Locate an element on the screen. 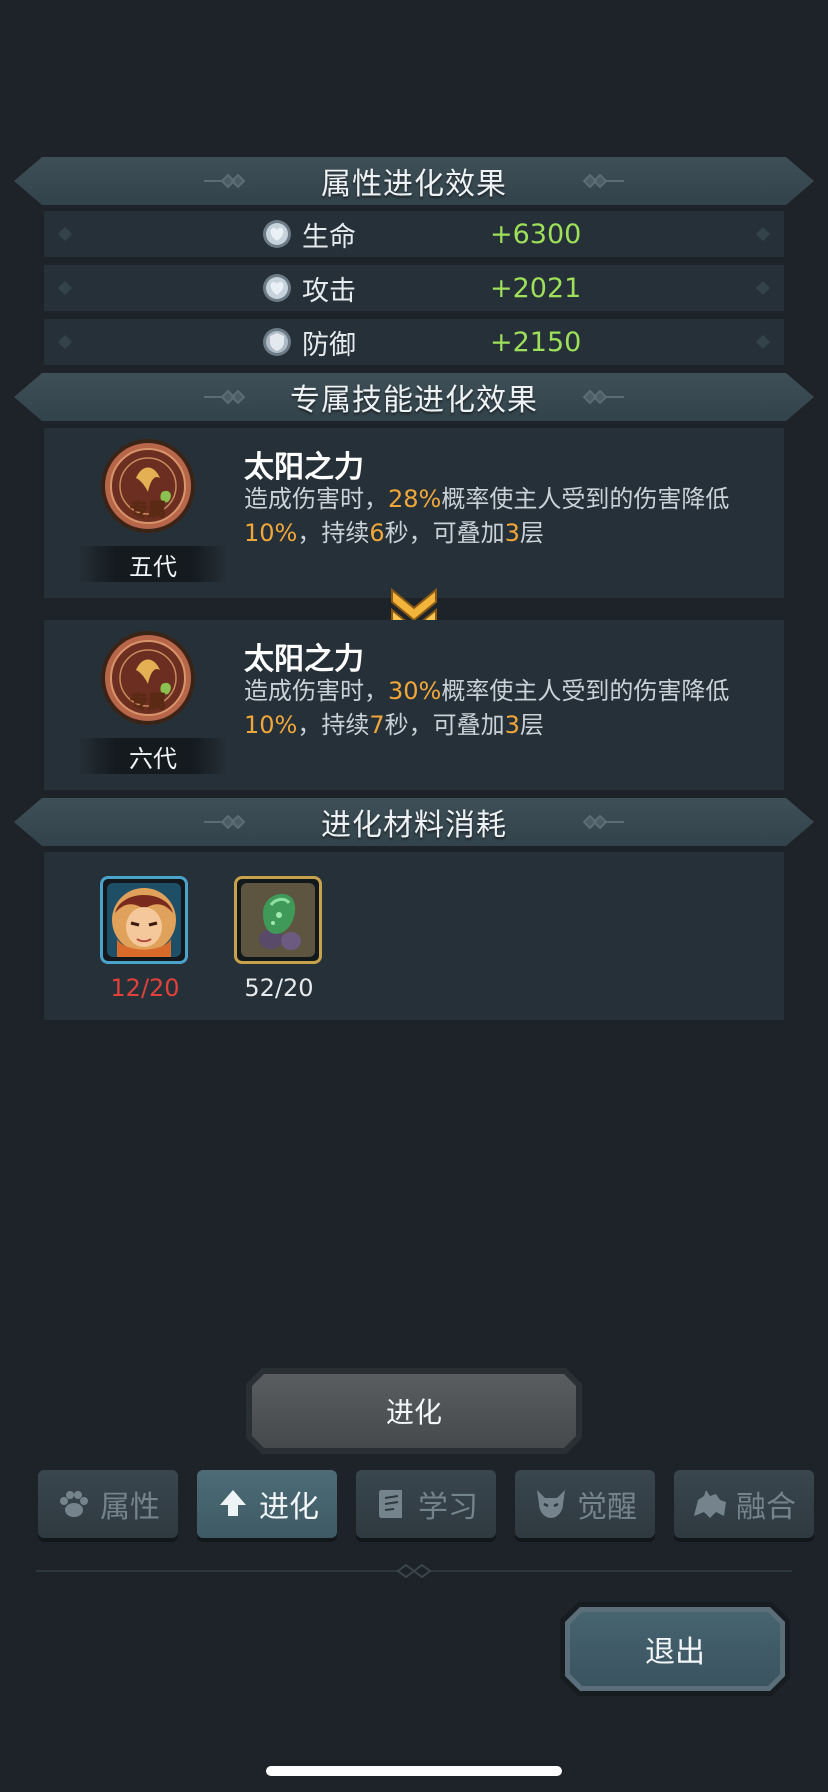 Image resolution: width=828 pixels, height=1792 pixels. tab-label: 学习 is located at coordinates (448, 1507).